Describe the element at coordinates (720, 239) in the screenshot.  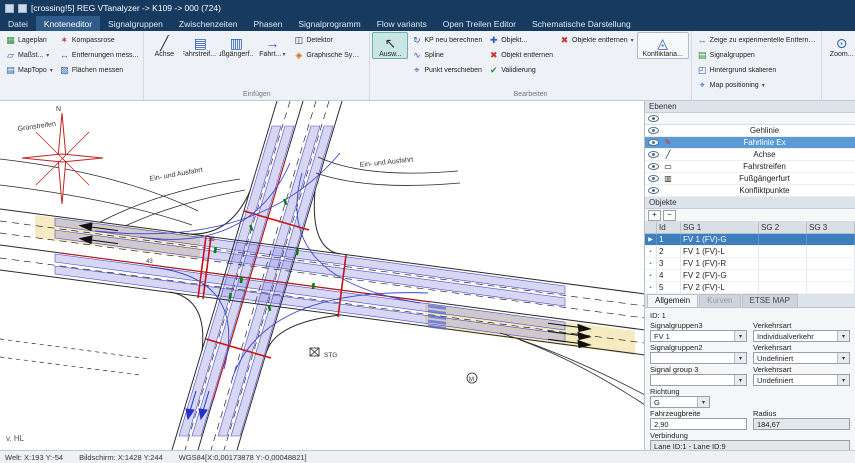
I see `object-sg1: FV 1 (FV)-G` at that location.